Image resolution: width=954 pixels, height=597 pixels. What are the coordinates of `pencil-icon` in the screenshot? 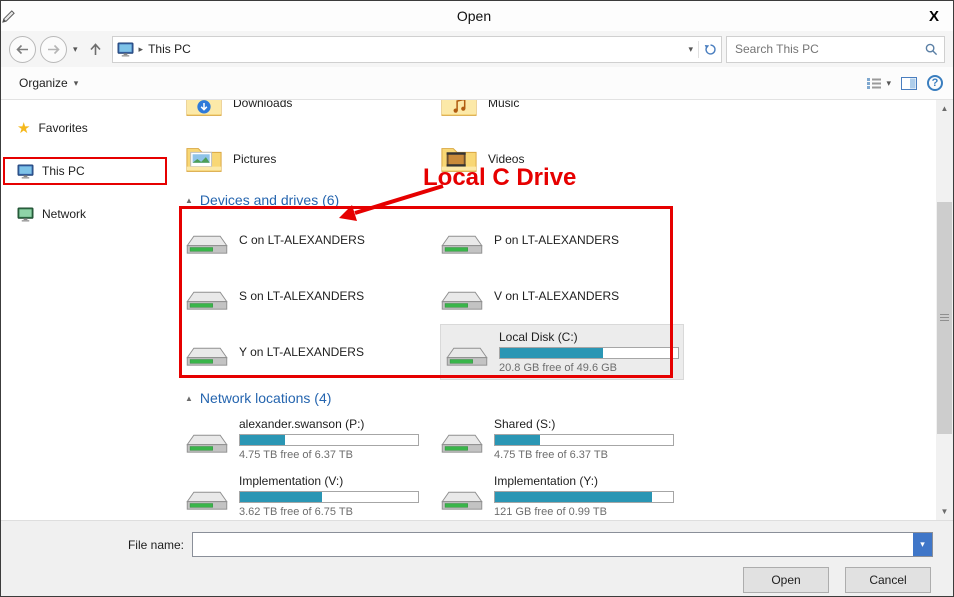 It's located at (16, 16).